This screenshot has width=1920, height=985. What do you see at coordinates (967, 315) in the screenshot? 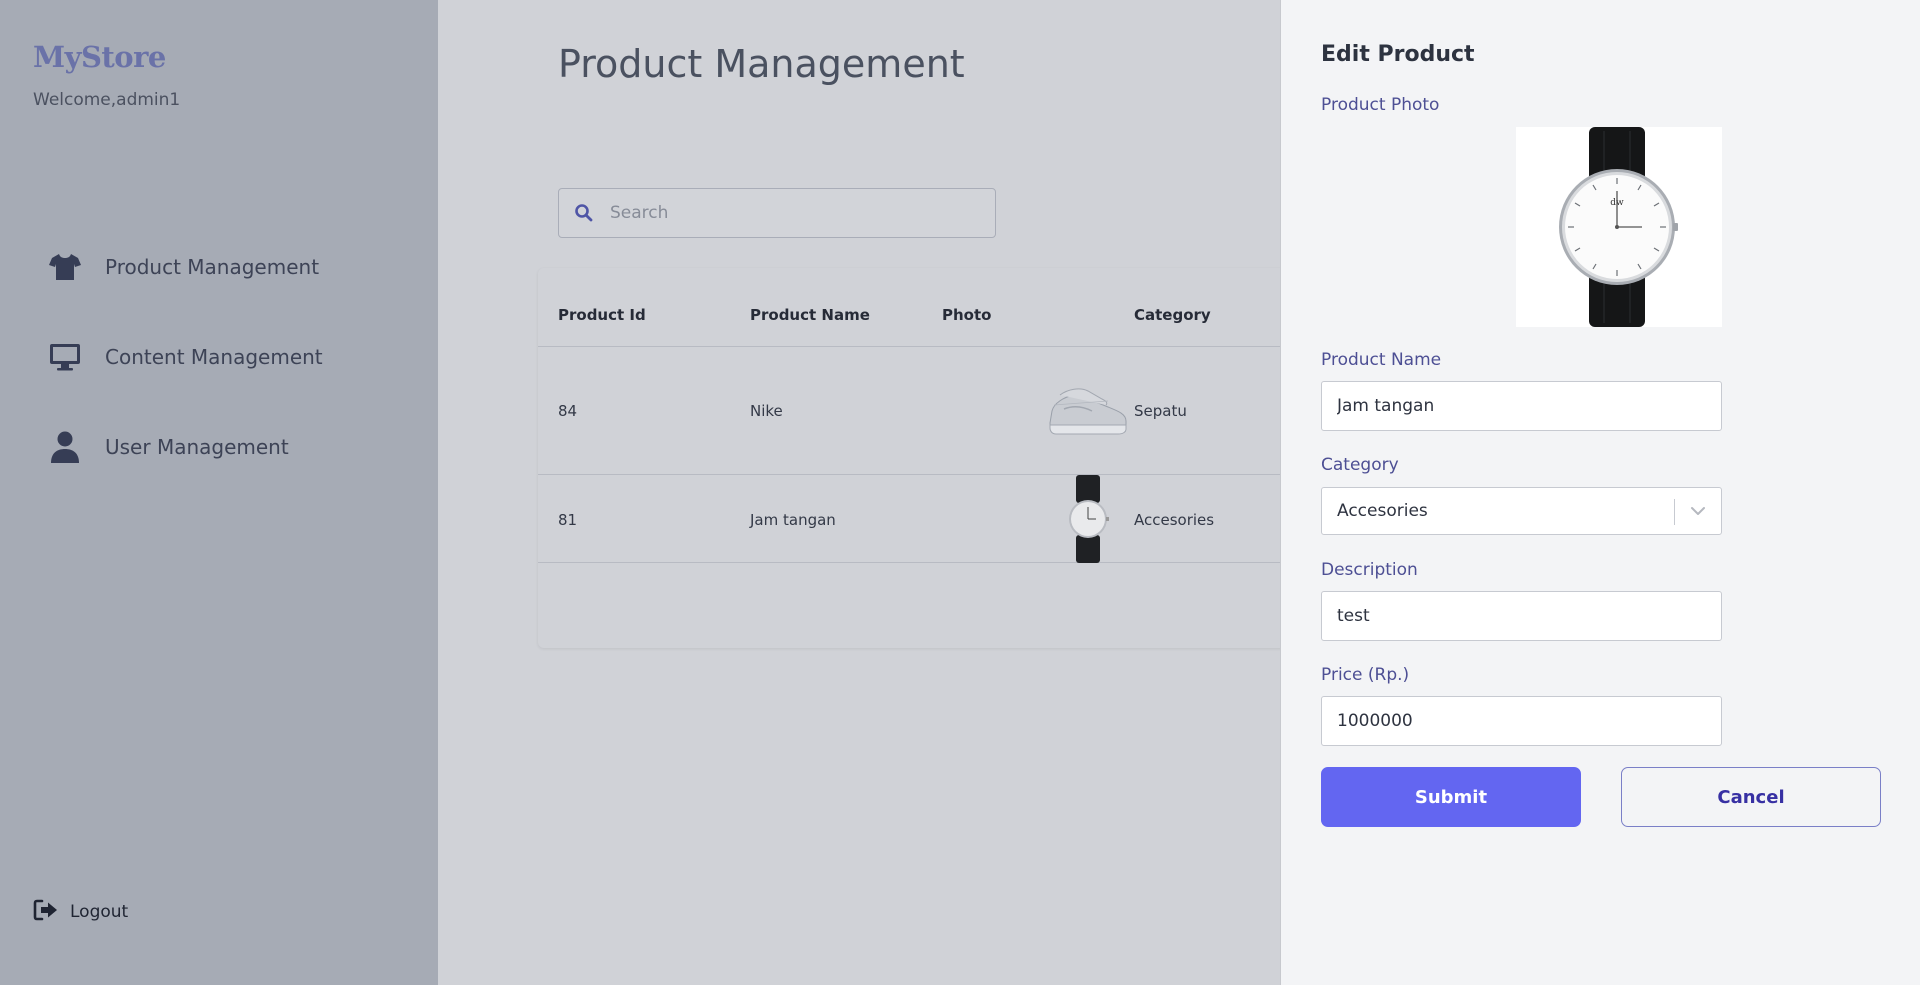
I see `column-header: Photo` at bounding box center [967, 315].